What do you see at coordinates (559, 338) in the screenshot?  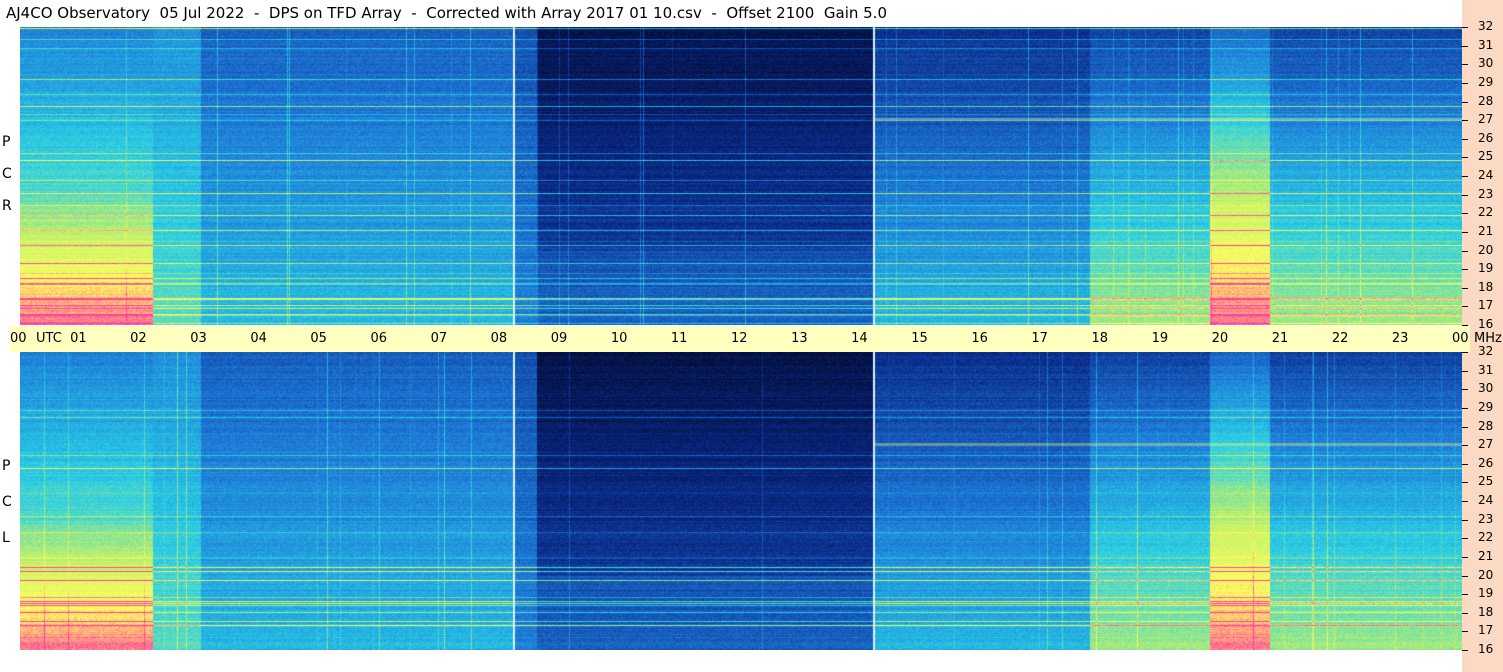 I see `x-tick-label: 09` at bounding box center [559, 338].